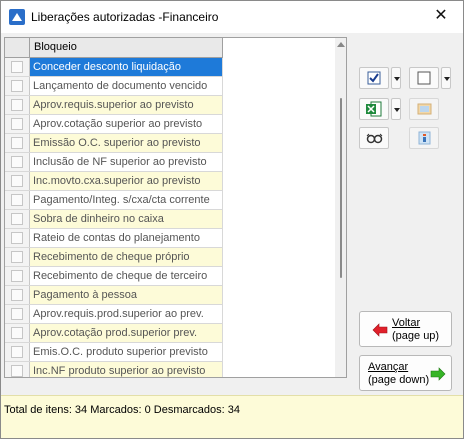  I want to click on table-row: Lançamento de documento vencido, so click(114, 86).